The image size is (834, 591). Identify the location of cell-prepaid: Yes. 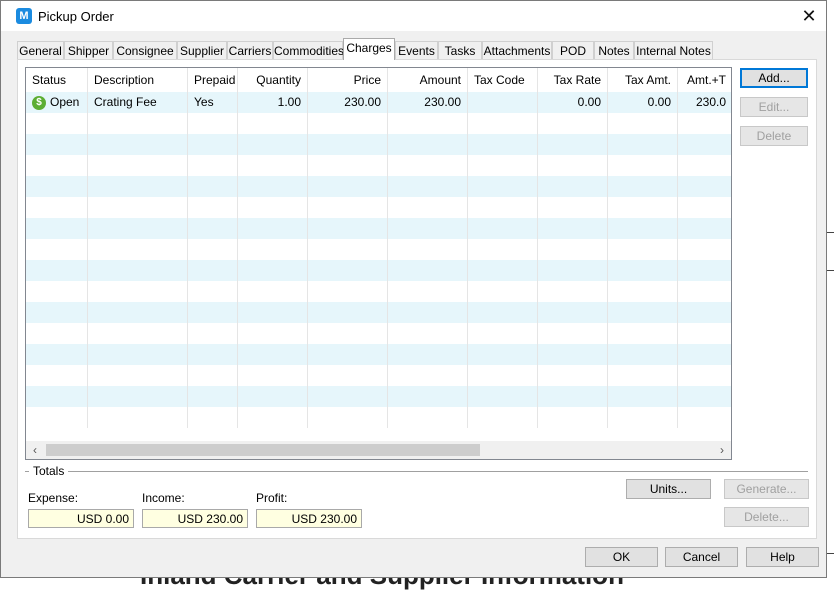
(213, 102).